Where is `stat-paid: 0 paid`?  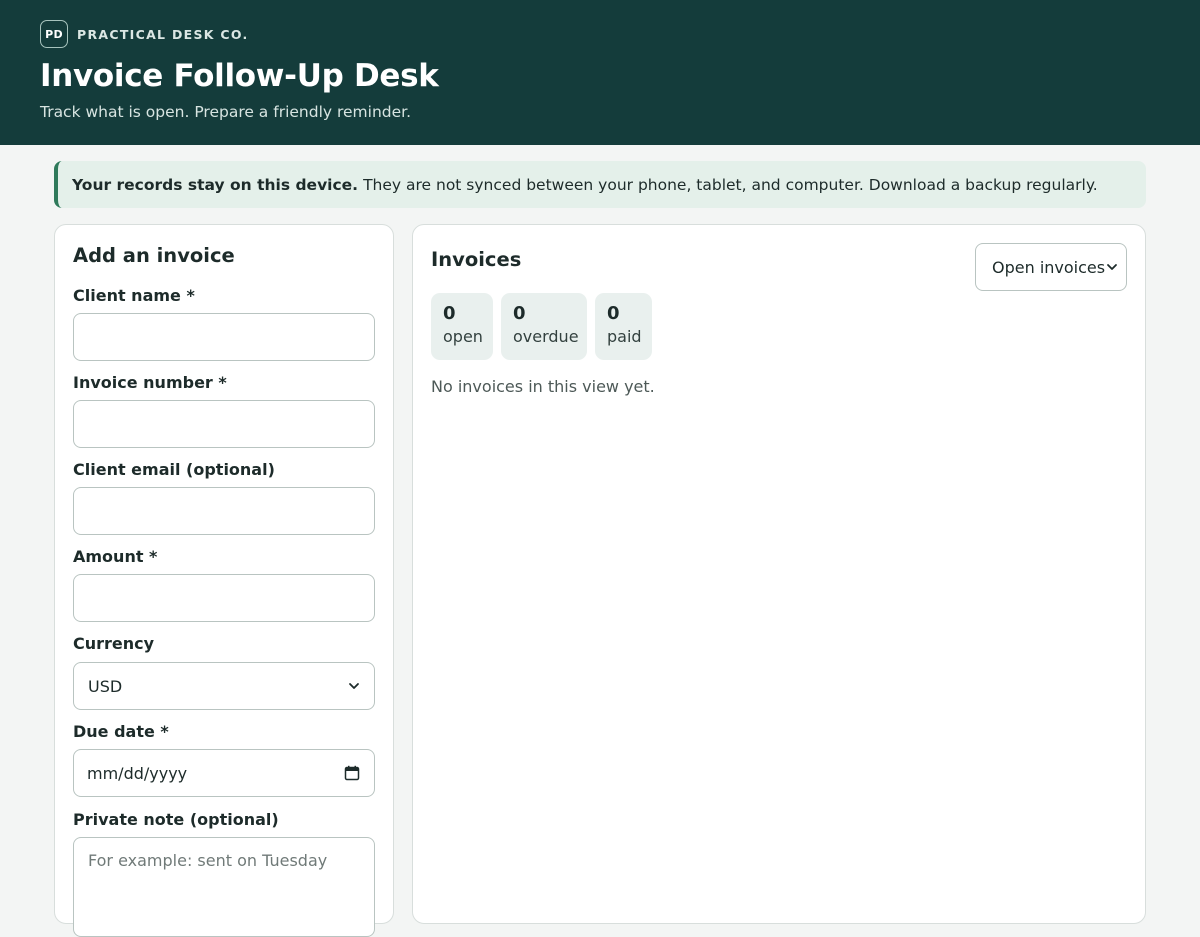
stat-paid: 0 paid is located at coordinates (623, 326).